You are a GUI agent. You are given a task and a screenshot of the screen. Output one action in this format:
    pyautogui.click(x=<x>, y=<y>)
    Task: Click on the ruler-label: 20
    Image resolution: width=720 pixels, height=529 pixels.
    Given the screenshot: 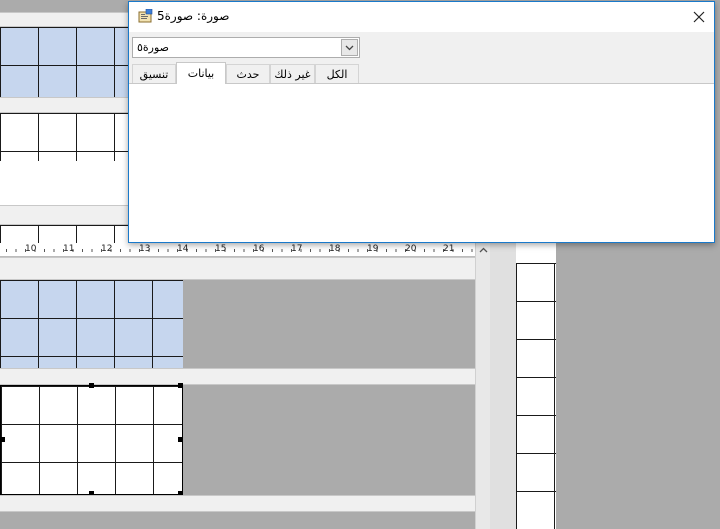 What is the action you would take?
    pyautogui.click(x=411, y=249)
    